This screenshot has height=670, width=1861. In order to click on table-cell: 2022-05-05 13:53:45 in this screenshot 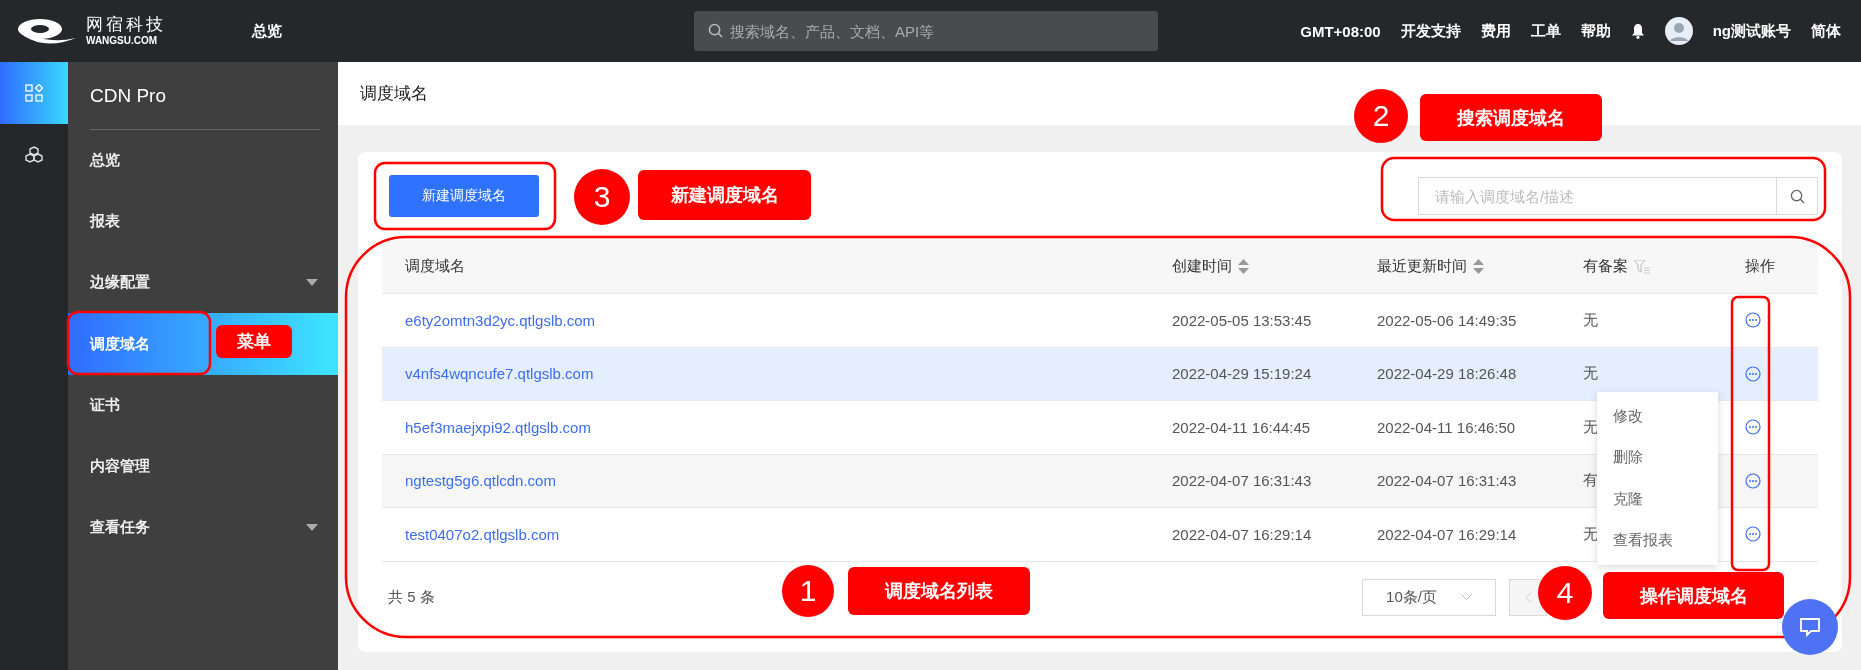, I will do `click(1242, 320)`.